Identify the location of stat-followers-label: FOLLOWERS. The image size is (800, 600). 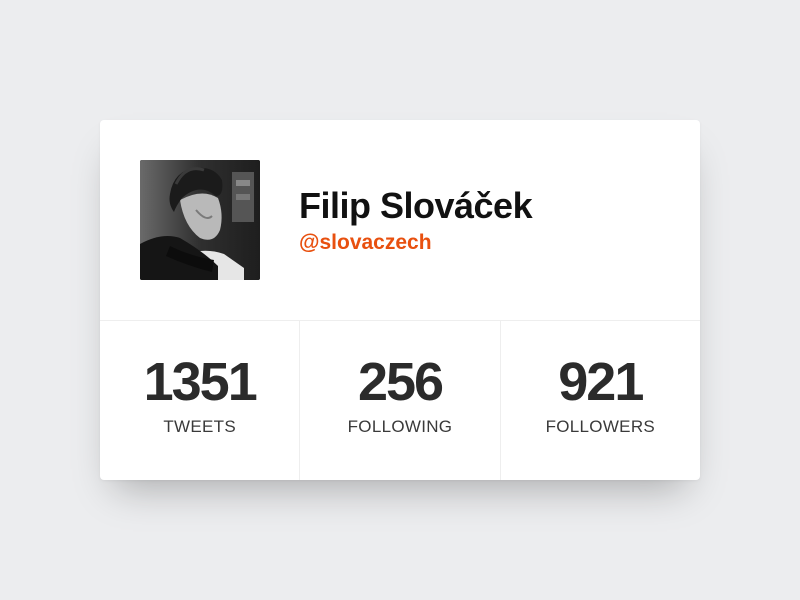
(600, 426).